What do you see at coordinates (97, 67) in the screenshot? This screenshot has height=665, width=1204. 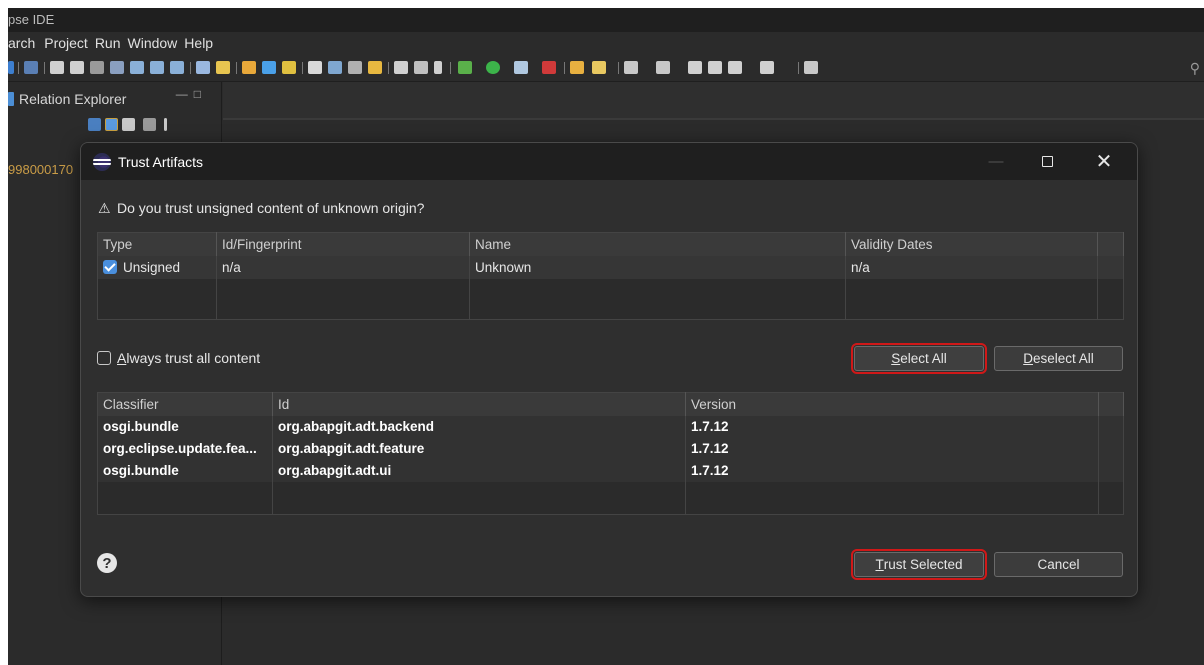 I see `terminate-icon` at bounding box center [97, 67].